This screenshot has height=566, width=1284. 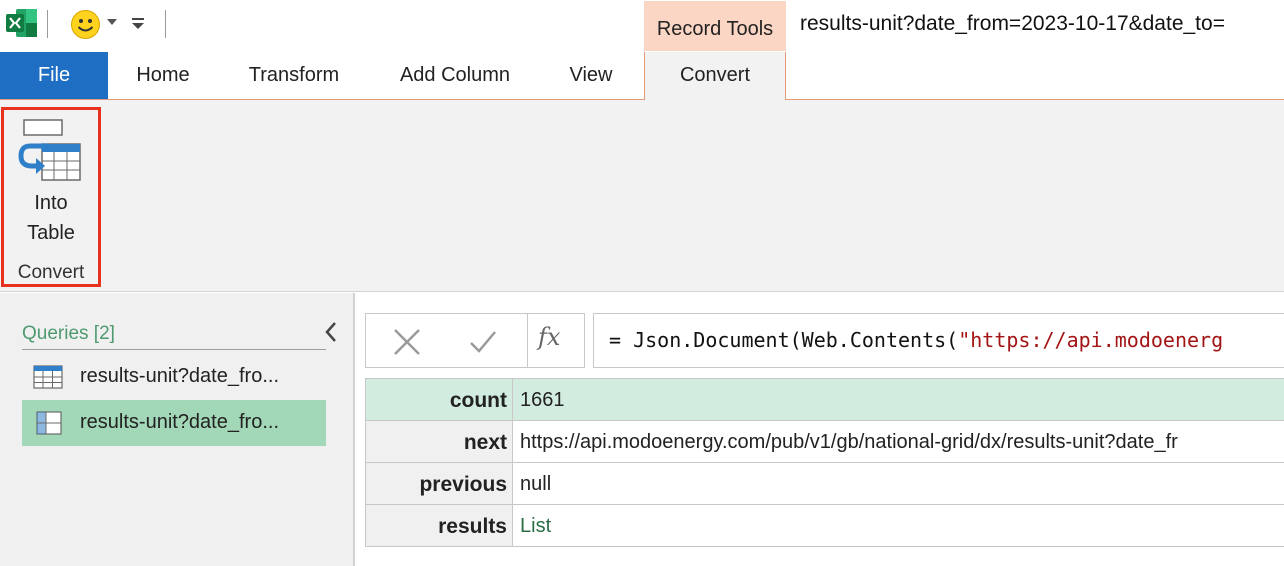 What do you see at coordinates (527, 340) in the screenshot?
I see `formula-separator` at bounding box center [527, 340].